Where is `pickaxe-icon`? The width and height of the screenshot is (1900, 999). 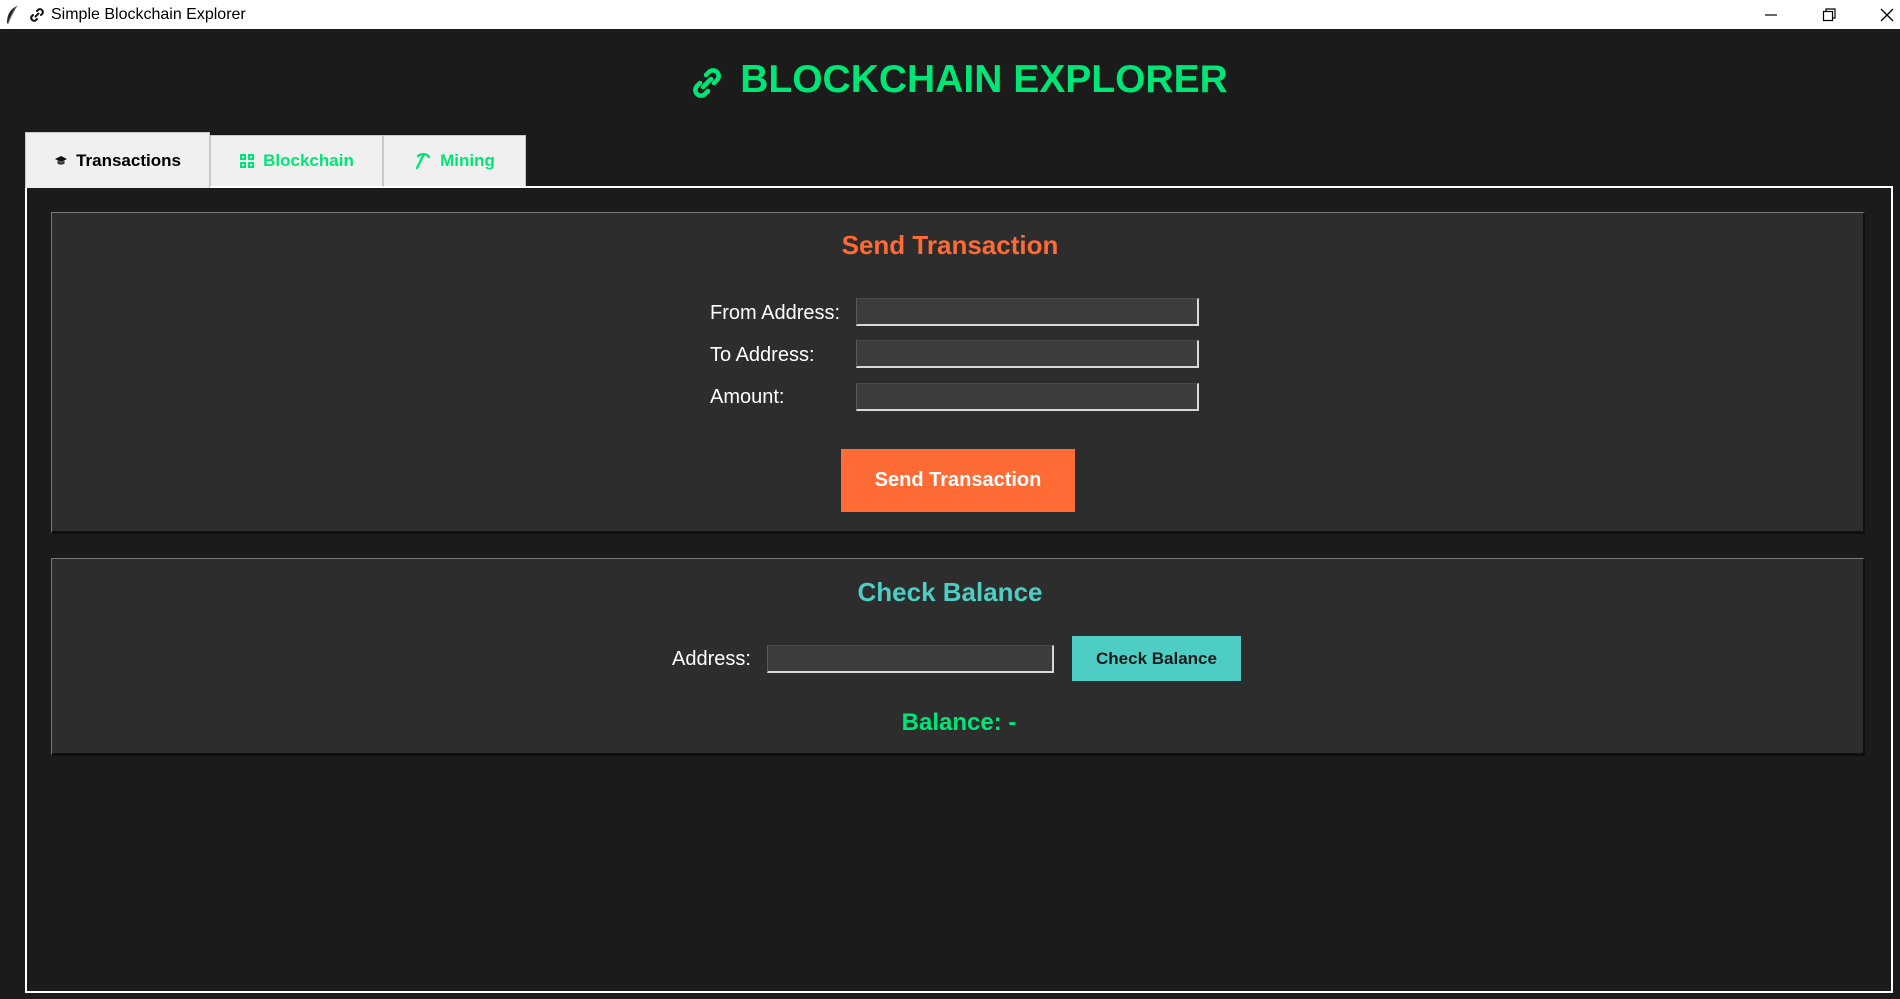 pickaxe-icon is located at coordinates (423, 161).